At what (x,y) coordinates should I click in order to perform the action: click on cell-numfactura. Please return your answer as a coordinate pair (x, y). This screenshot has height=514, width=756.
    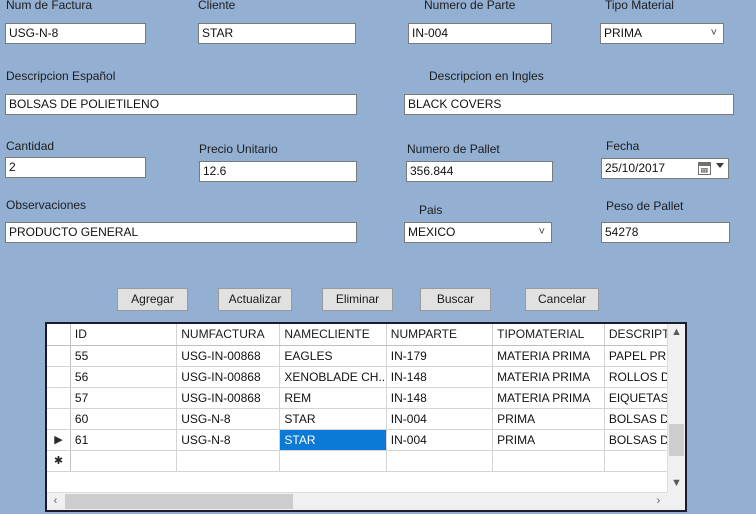
    Looking at the image, I should click on (228, 461).